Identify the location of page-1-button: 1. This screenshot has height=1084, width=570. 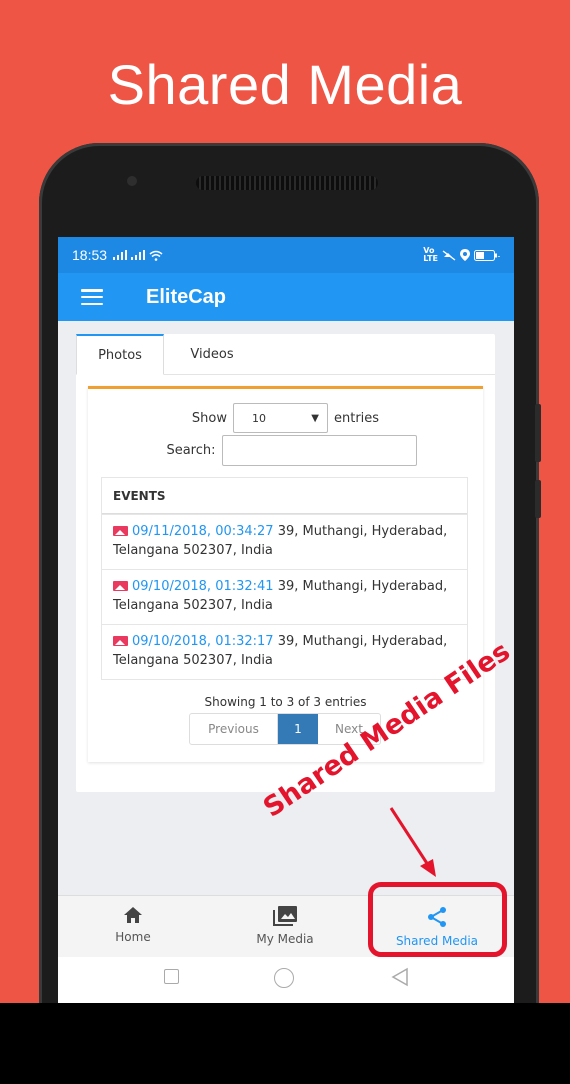
(298, 729).